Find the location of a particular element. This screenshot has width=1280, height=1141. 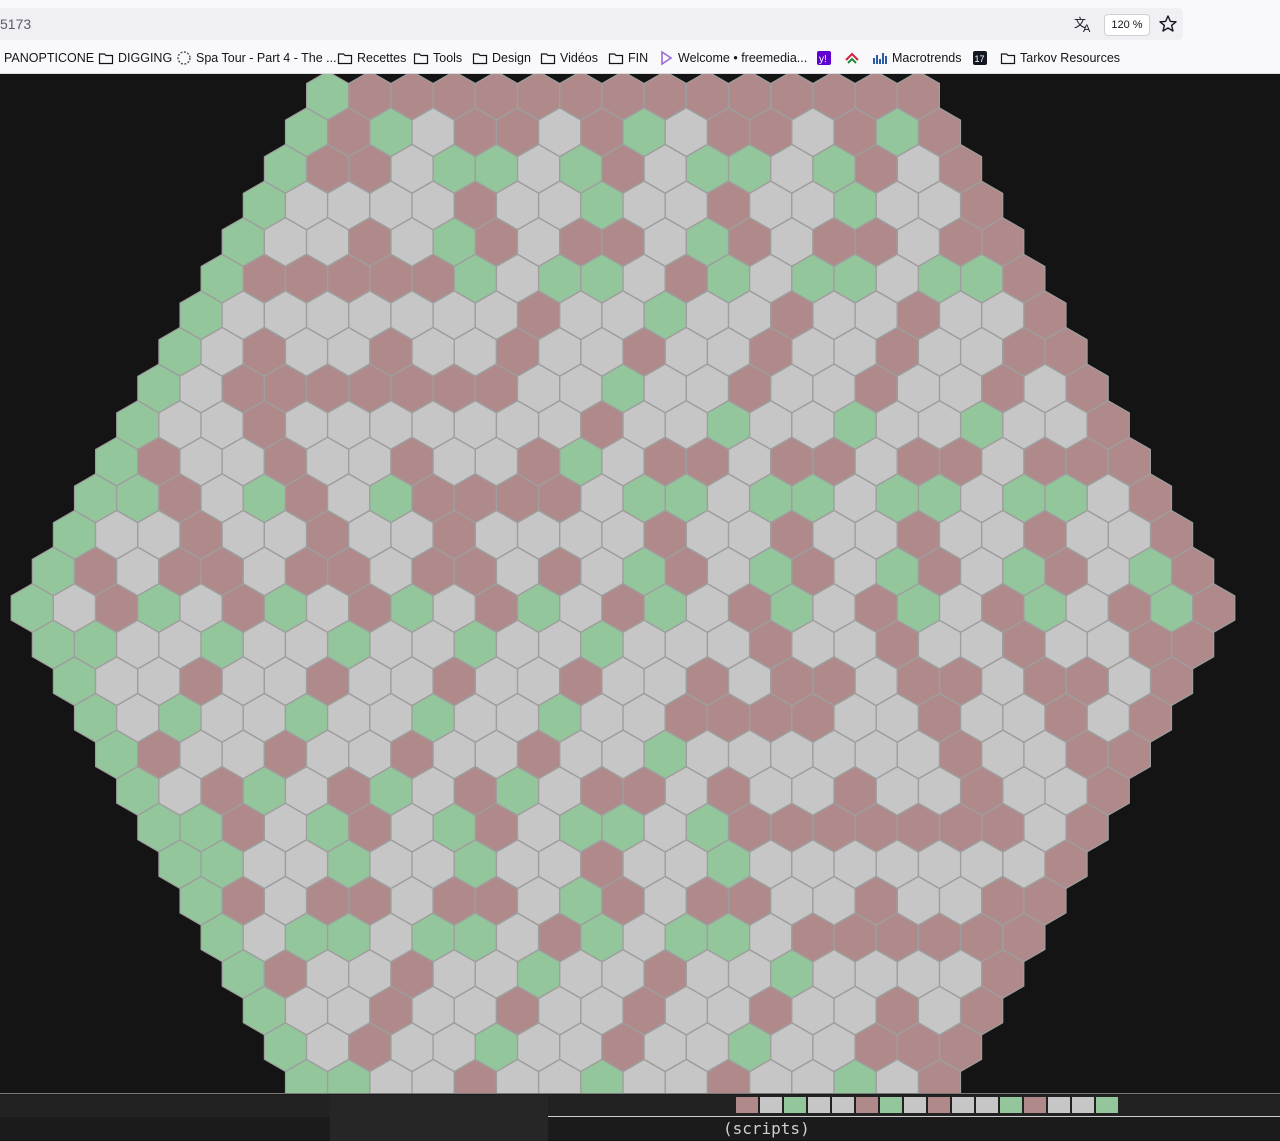

bookmark-item: FIN is located at coordinates (628, 58).